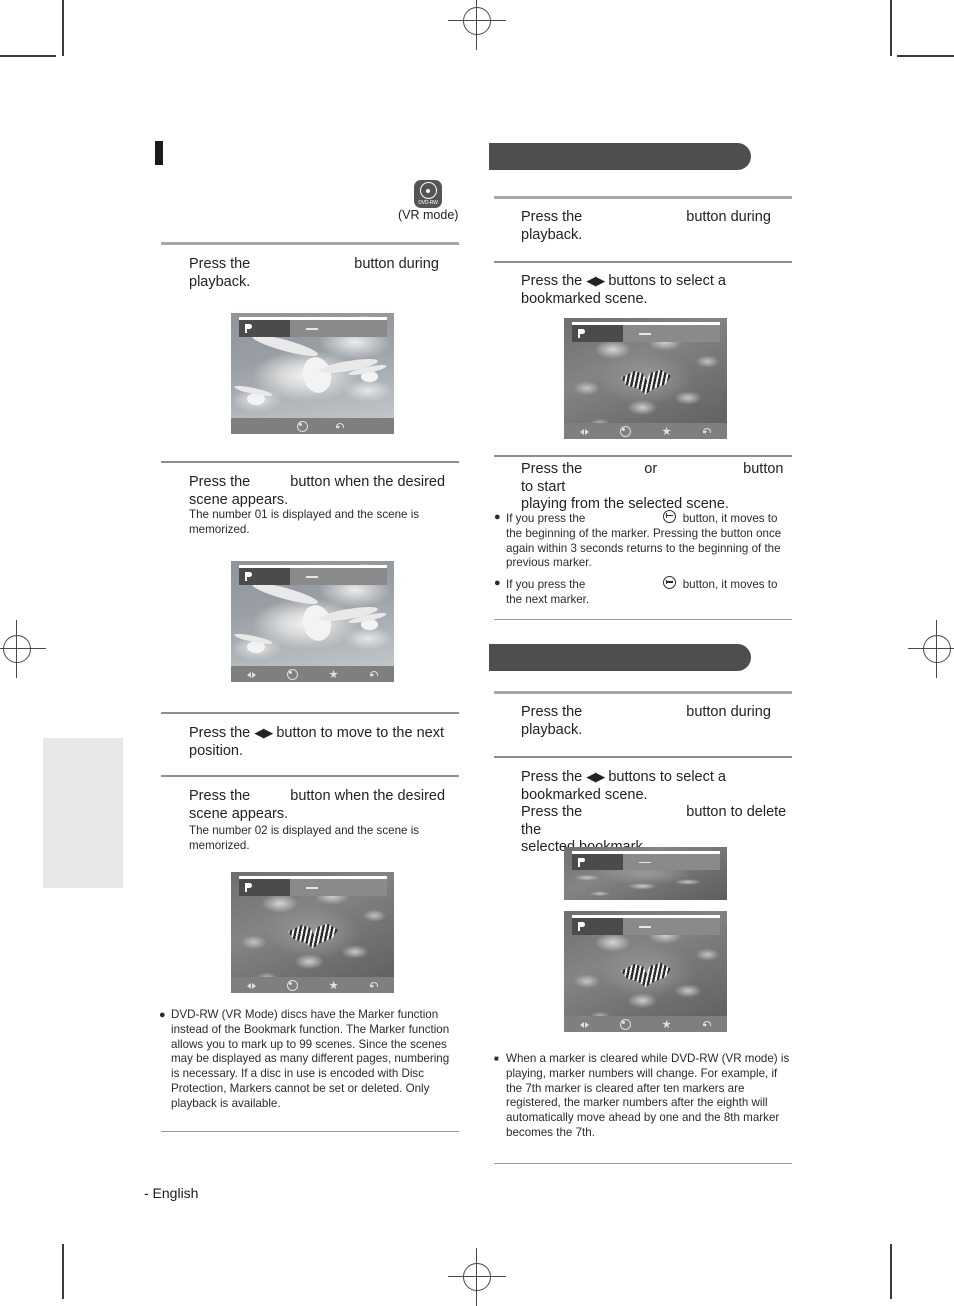 The width and height of the screenshot is (954, 1306). What do you see at coordinates (584, 794) in the screenshot?
I see `step-b2-line2: bookmarked scene.` at bounding box center [584, 794].